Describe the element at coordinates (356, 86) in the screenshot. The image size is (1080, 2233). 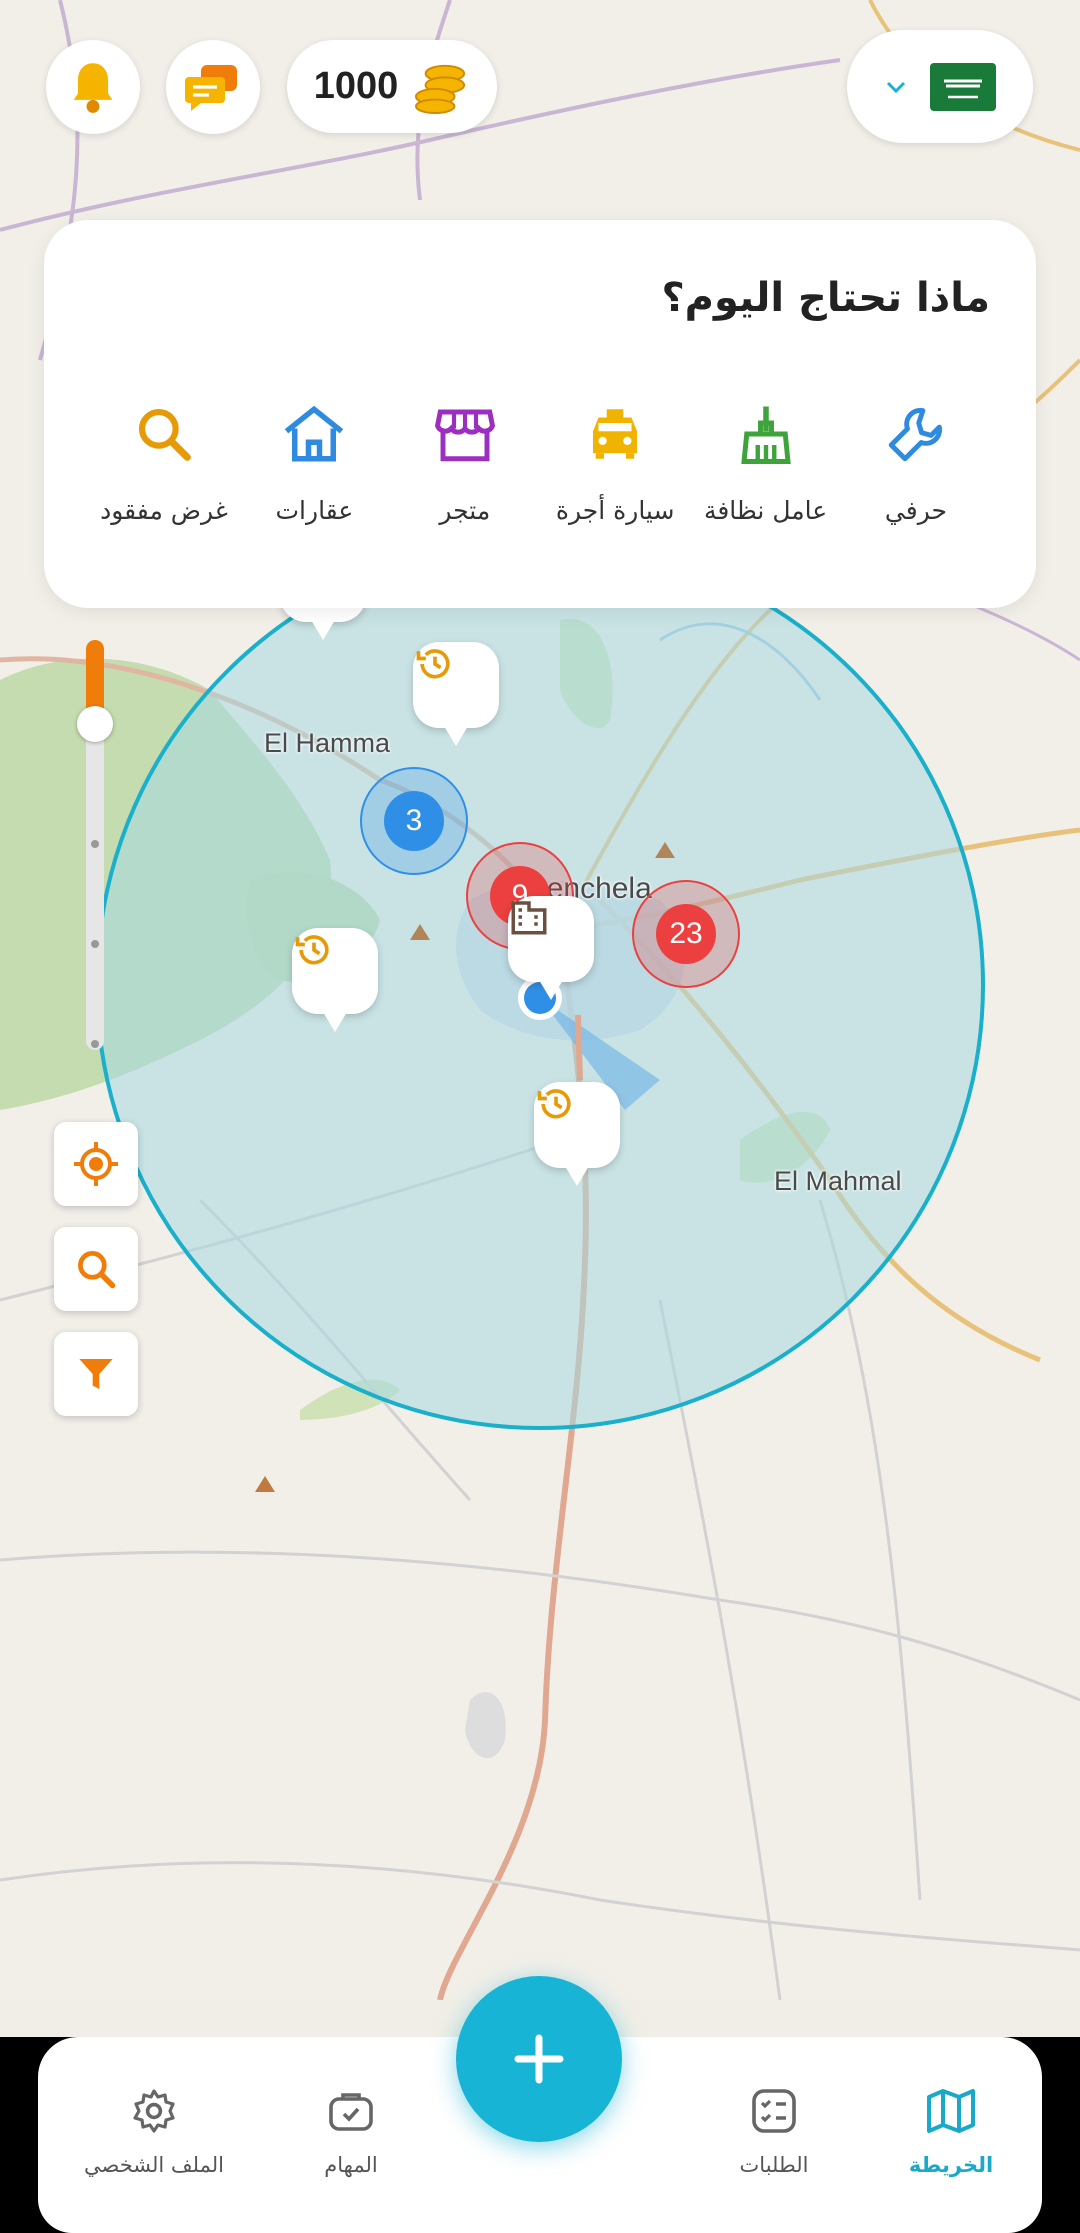
I see `coins-value: 1000` at that location.